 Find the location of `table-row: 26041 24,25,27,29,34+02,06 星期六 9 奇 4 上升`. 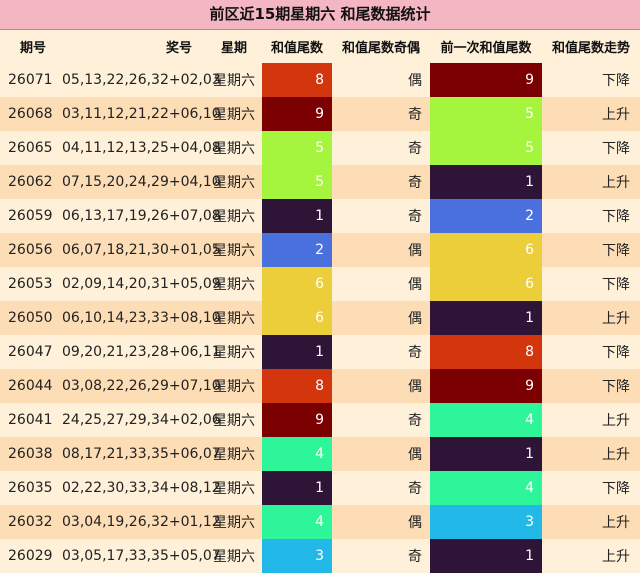

table-row: 26041 24,25,27,29,34+02,06 星期六 9 奇 4 上升 is located at coordinates (320, 420).